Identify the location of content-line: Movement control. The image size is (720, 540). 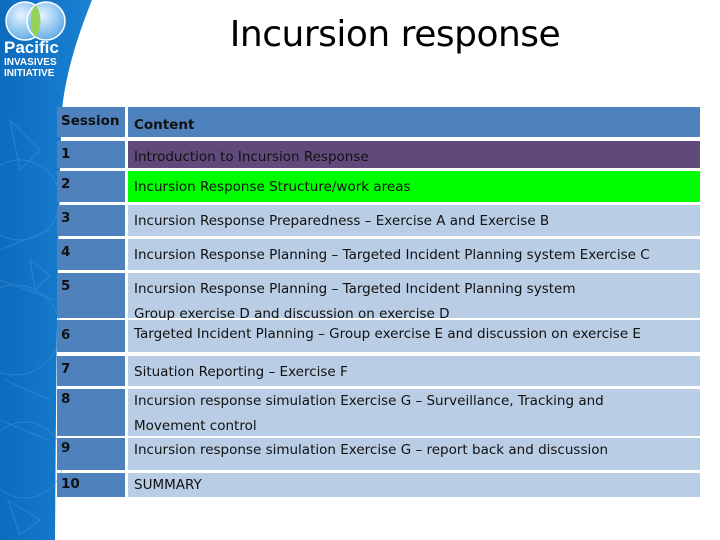
(195, 426).